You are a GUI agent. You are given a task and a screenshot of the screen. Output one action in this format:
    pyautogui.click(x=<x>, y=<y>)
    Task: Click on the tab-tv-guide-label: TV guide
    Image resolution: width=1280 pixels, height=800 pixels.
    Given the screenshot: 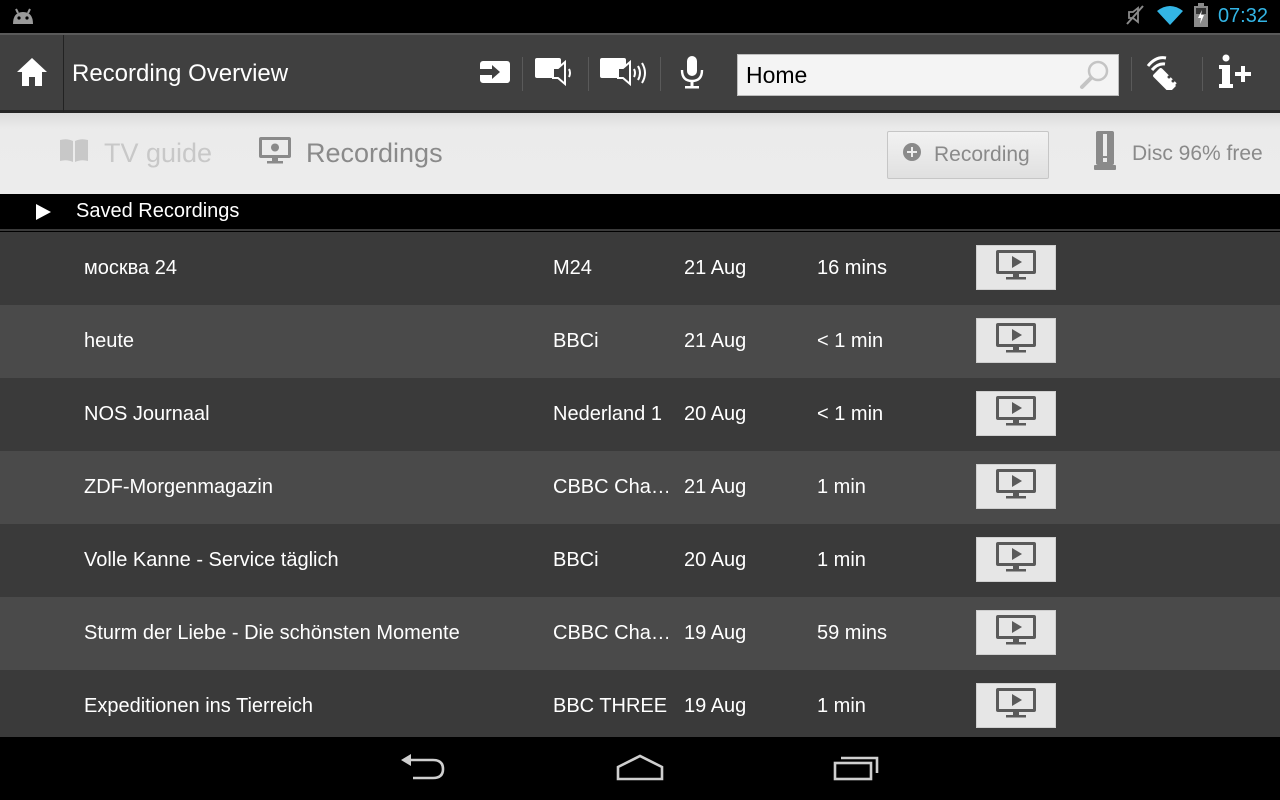 What is the action you would take?
    pyautogui.click(x=158, y=153)
    